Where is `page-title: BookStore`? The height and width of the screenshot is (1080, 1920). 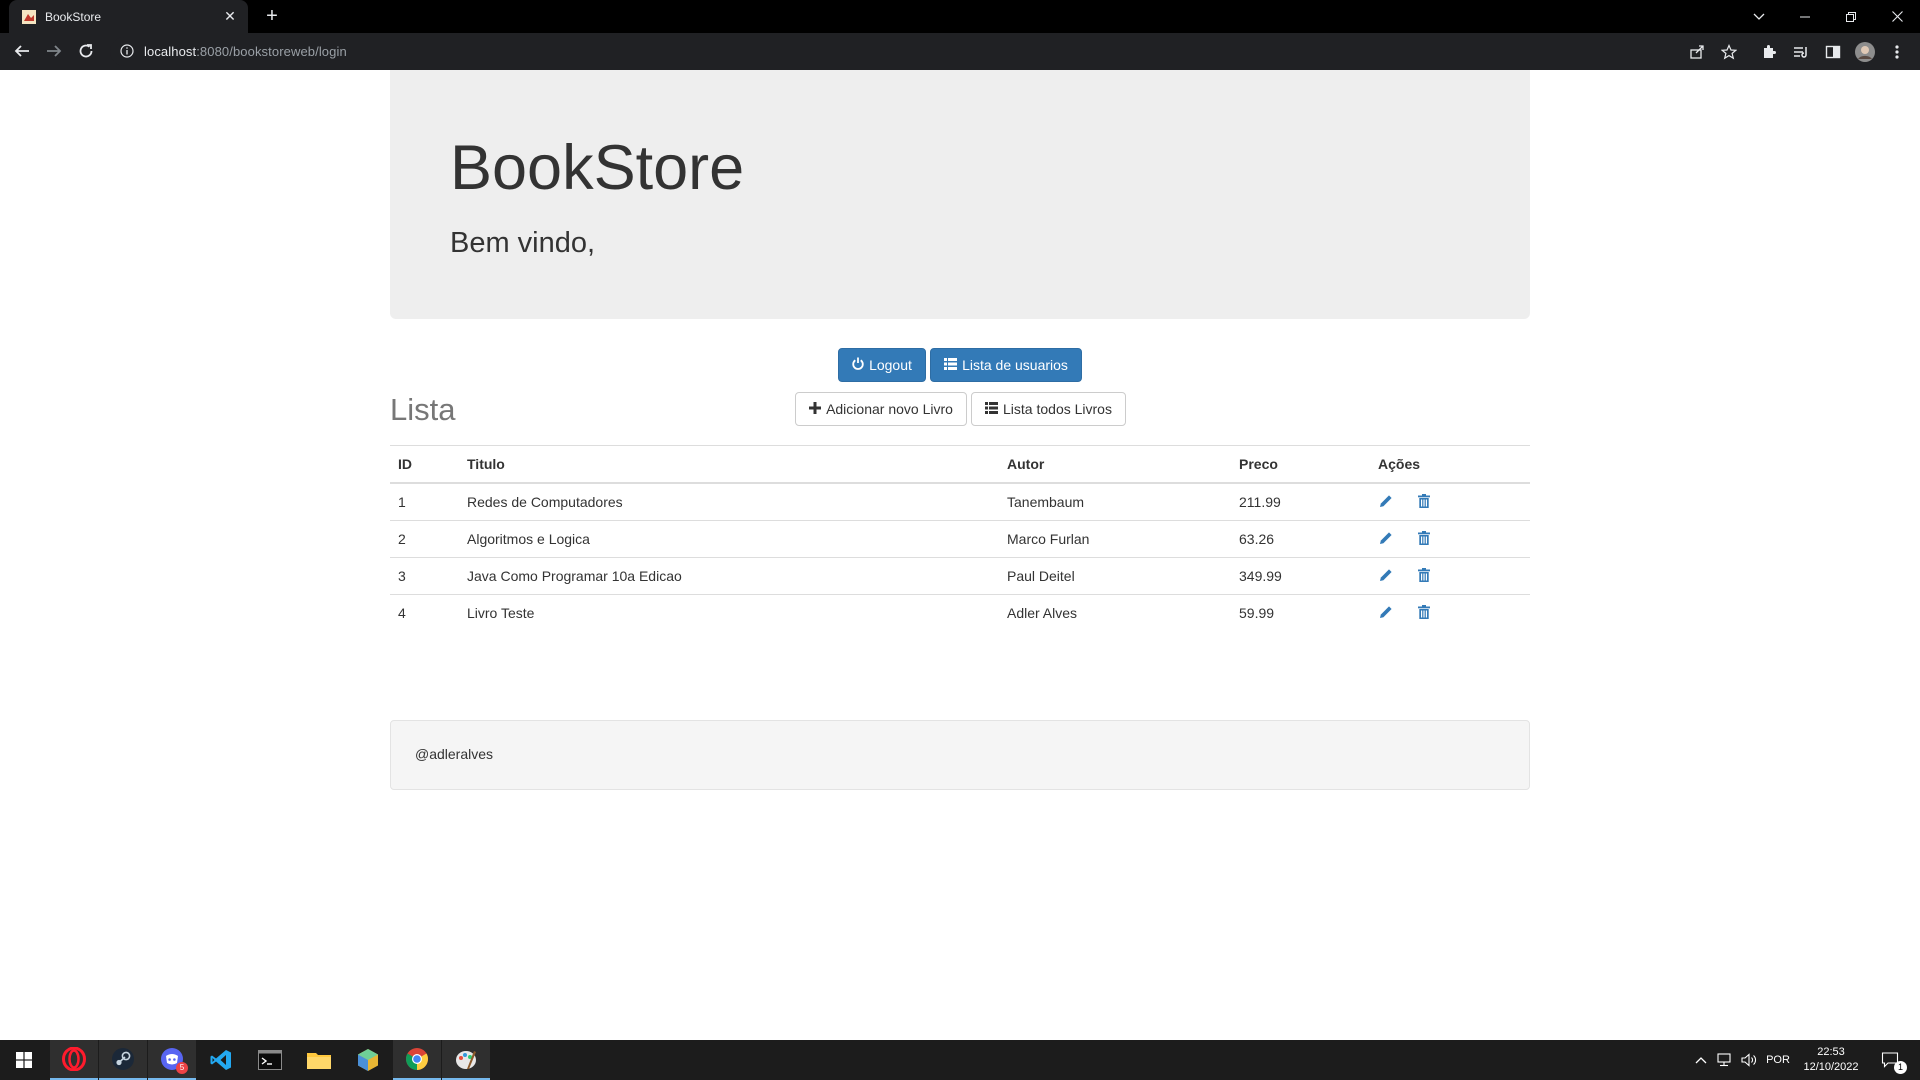 page-title: BookStore is located at coordinates (597, 168).